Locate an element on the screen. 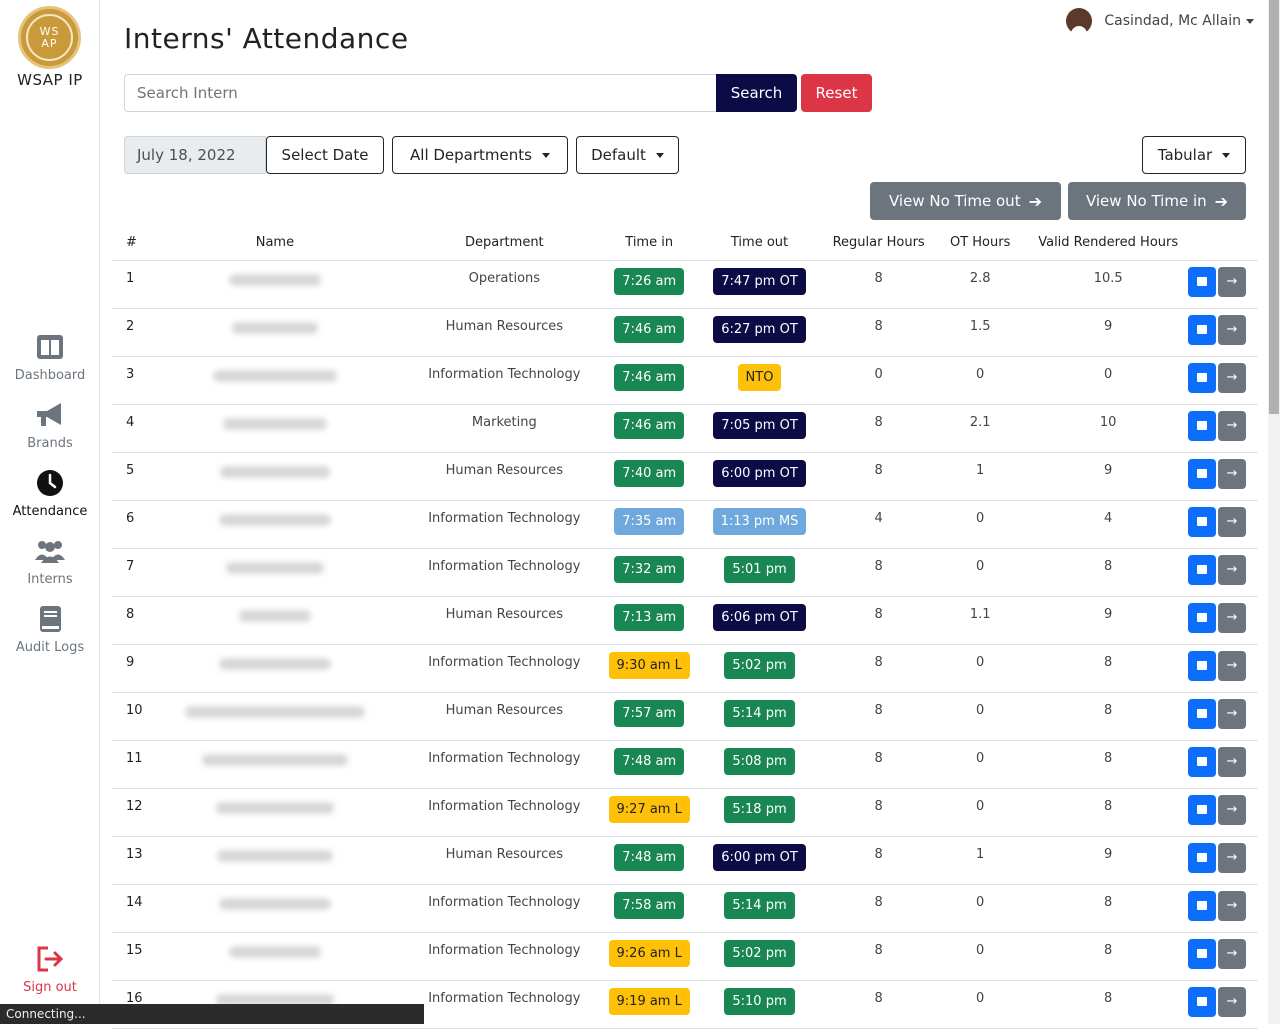 The height and width of the screenshot is (1029, 1280). valid-hours-cell: 10.5 is located at coordinates (1108, 284).